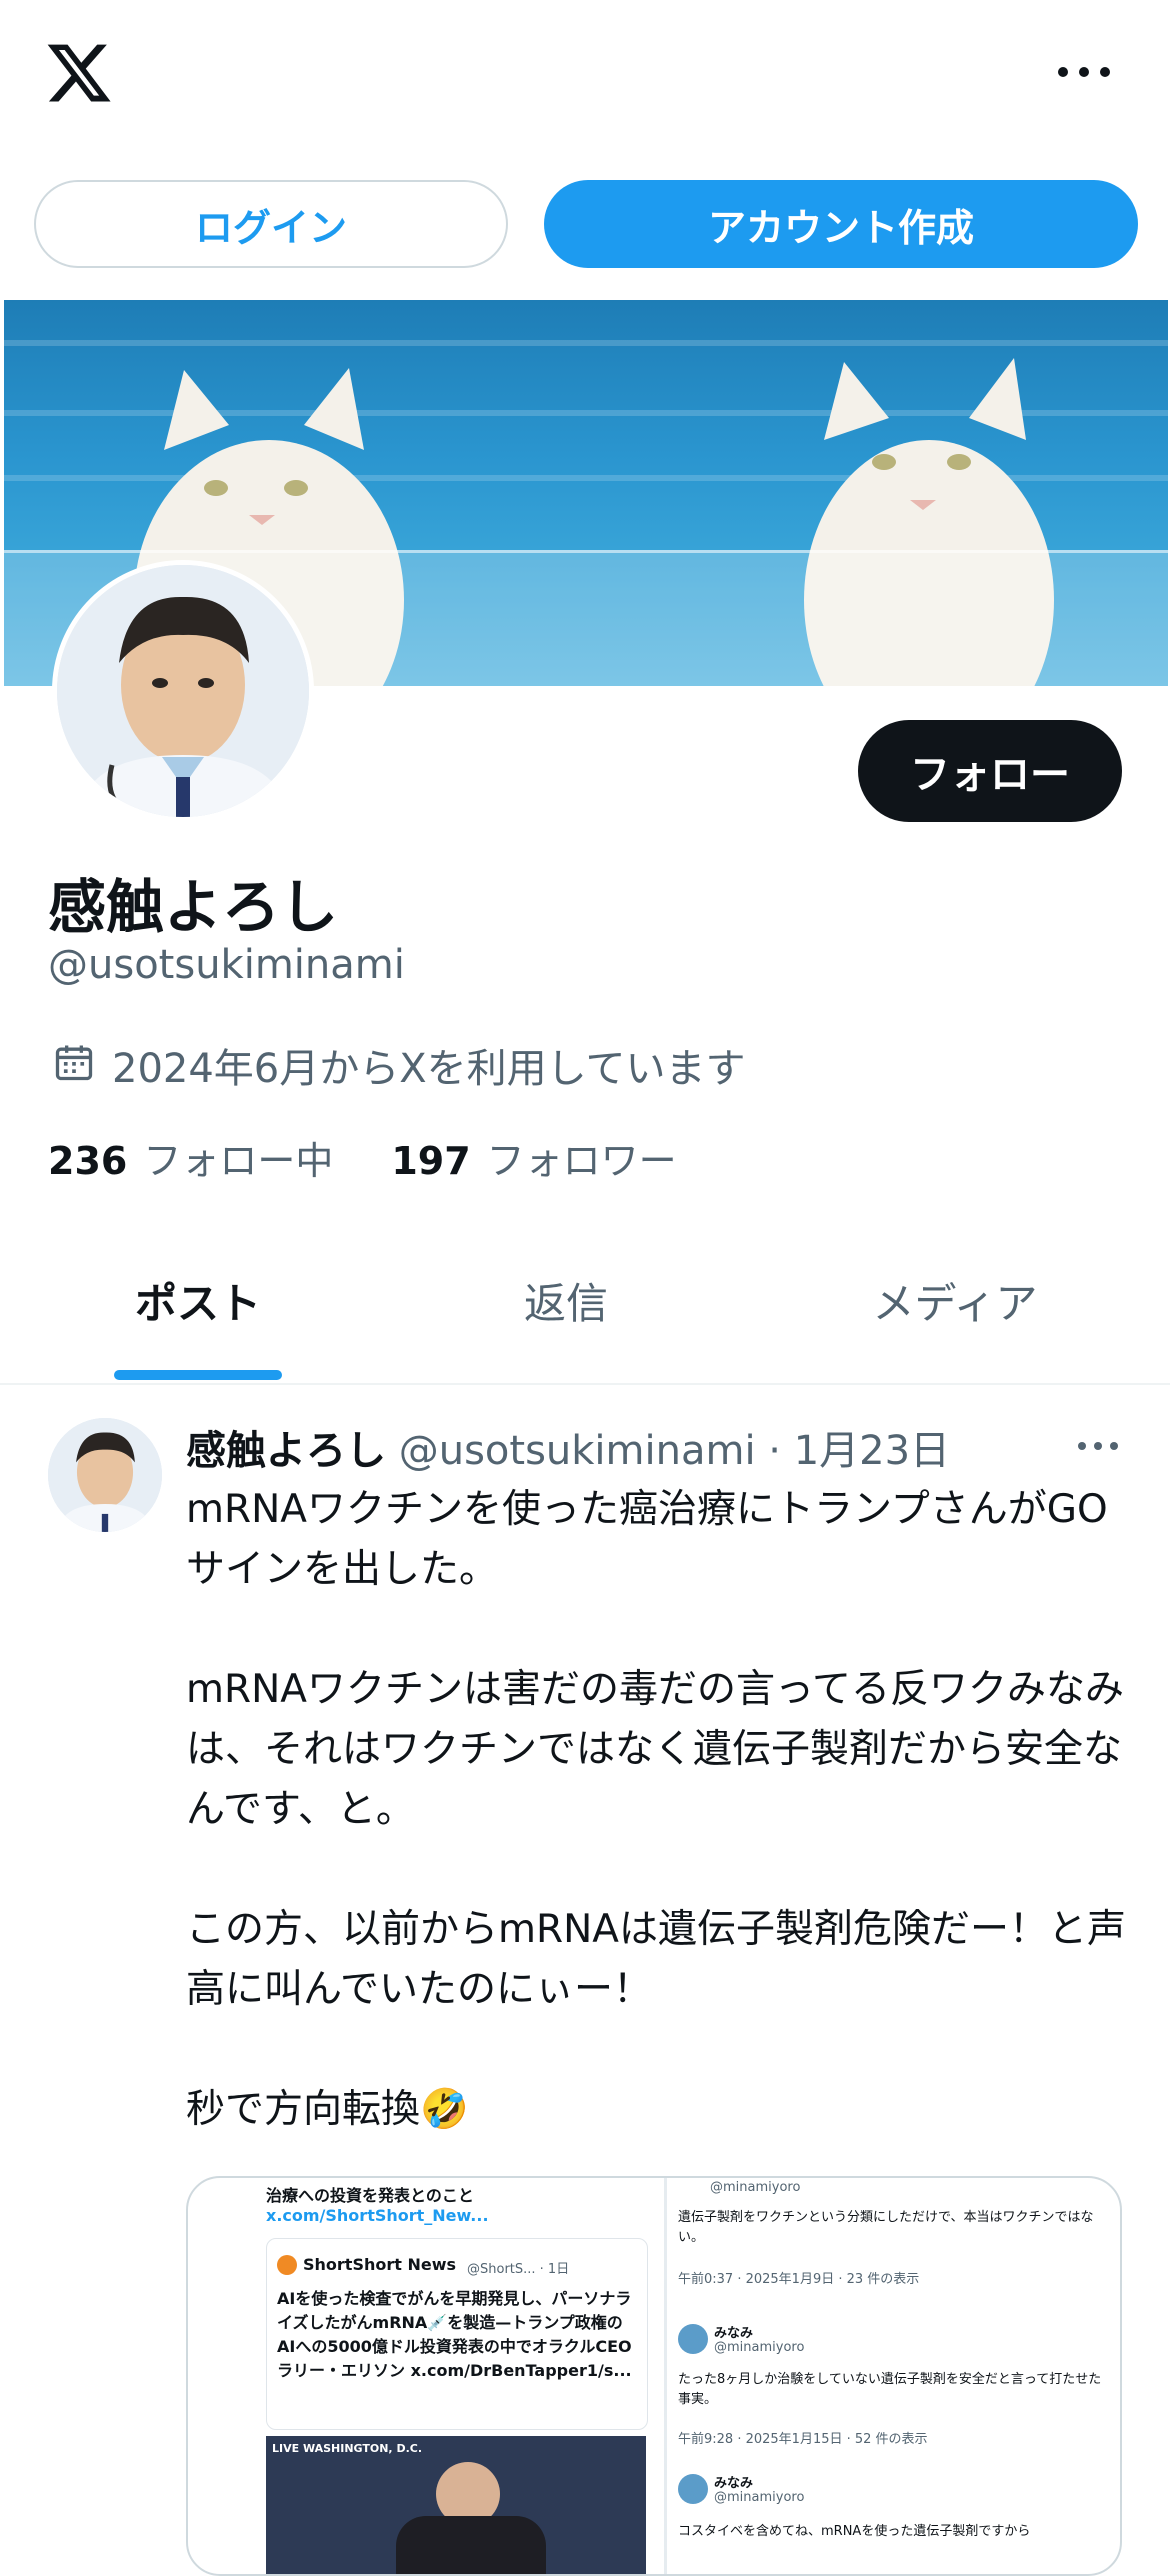 The image size is (1170, 2576). I want to click on login-button: ログイン, so click(271, 224).